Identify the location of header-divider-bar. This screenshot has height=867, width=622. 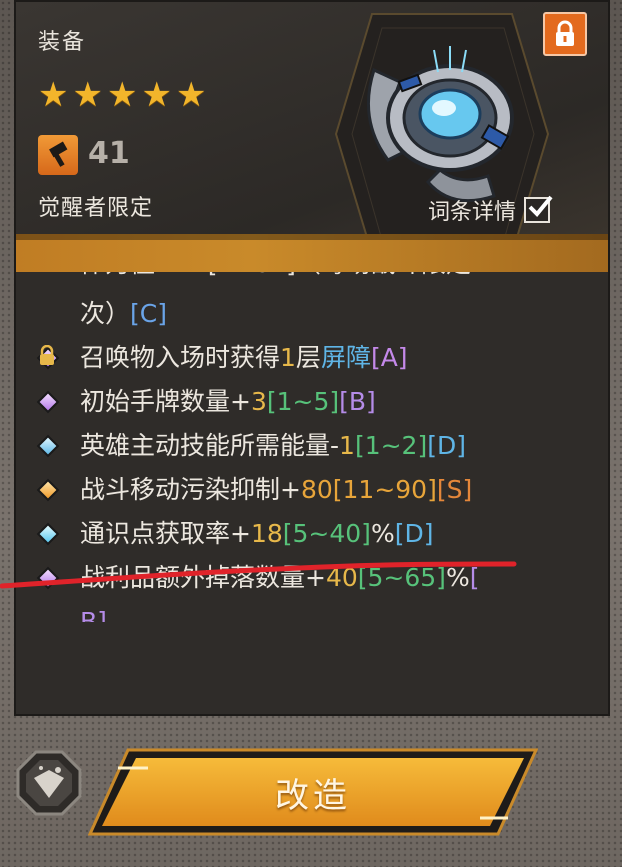
(312, 253).